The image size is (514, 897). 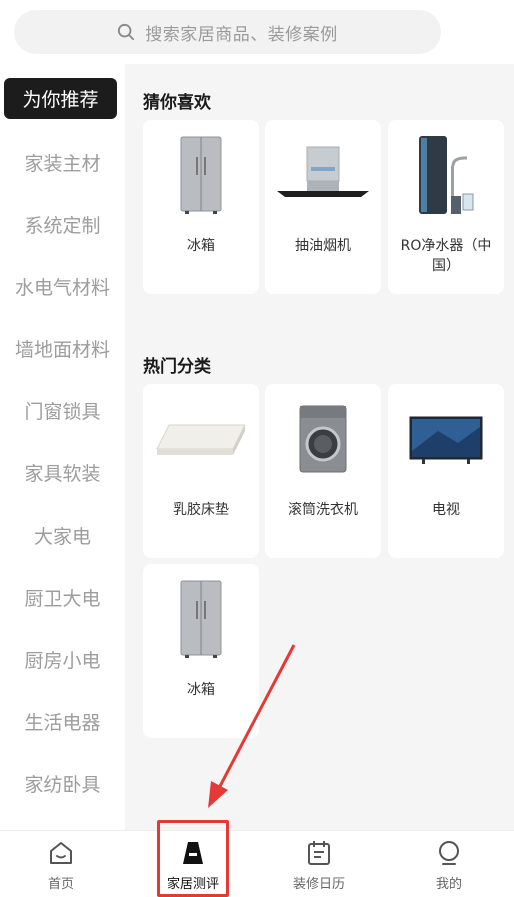 What do you see at coordinates (62, 410) in the screenshot?
I see `sidebar-item-doors-locks: 门窗锁具` at bounding box center [62, 410].